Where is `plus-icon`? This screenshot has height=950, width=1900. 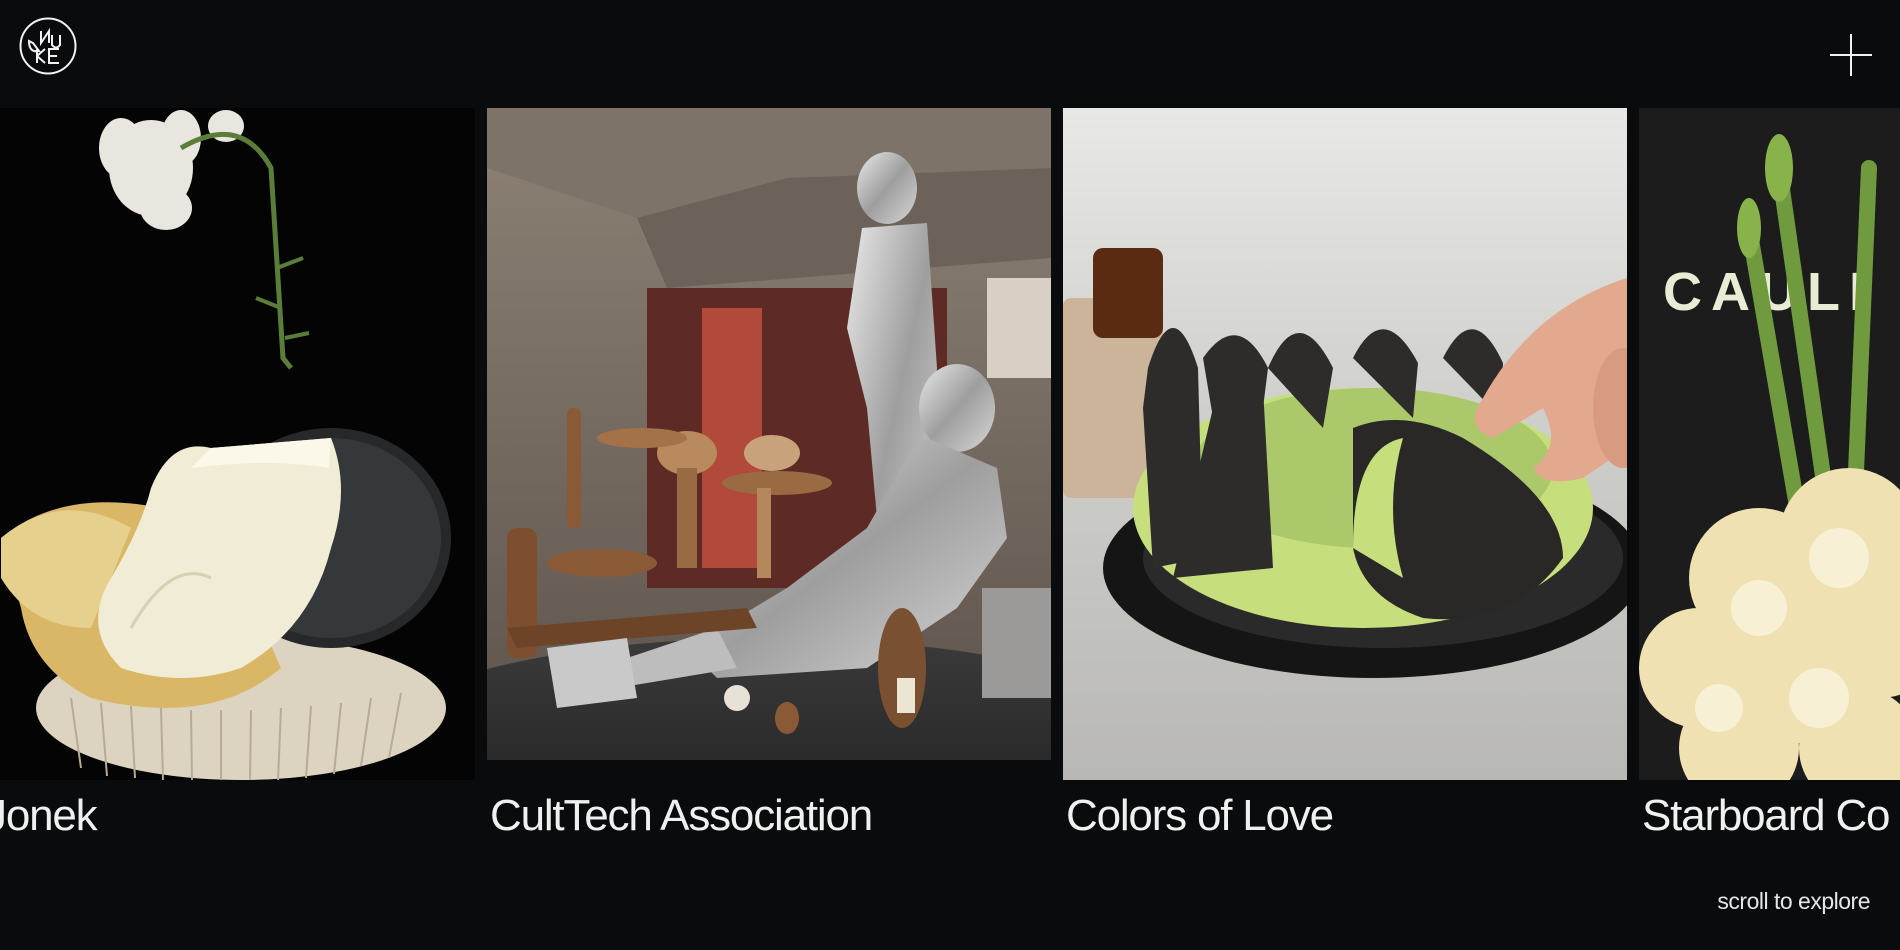 plus-icon is located at coordinates (1851, 55).